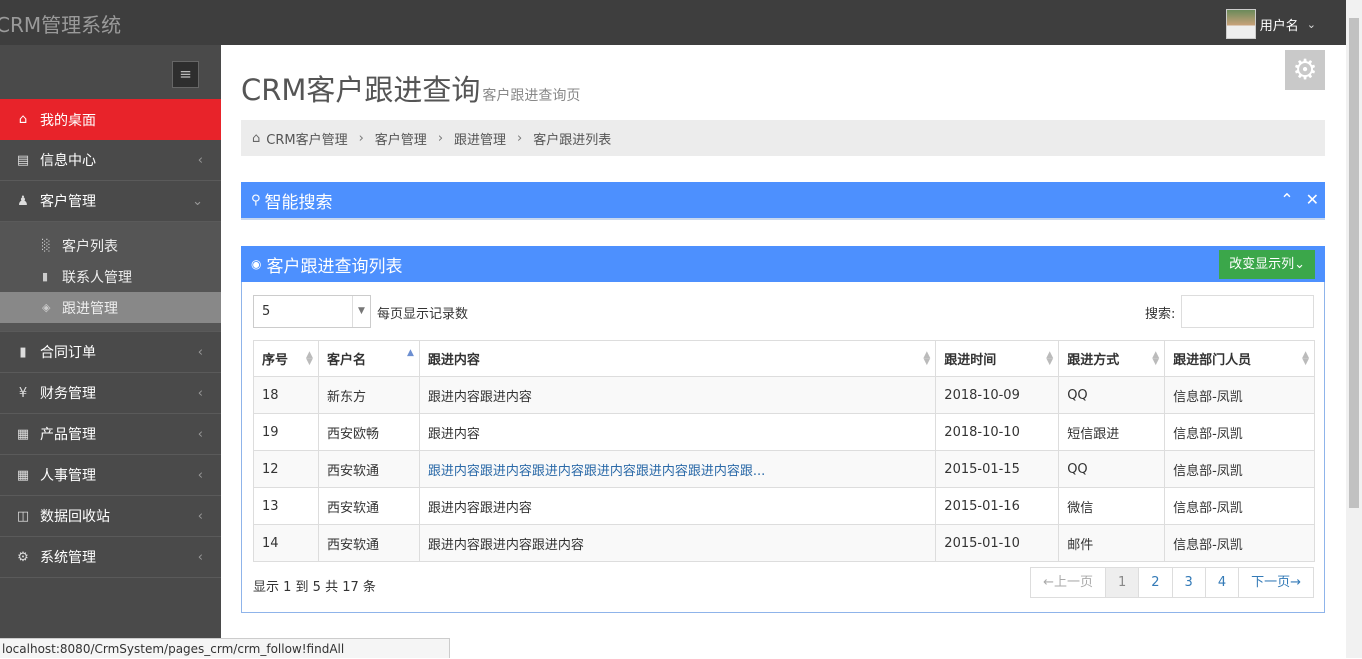 The image size is (1362, 659). What do you see at coordinates (1160, 314) in the screenshot?
I see `search-label: 搜索:` at bounding box center [1160, 314].